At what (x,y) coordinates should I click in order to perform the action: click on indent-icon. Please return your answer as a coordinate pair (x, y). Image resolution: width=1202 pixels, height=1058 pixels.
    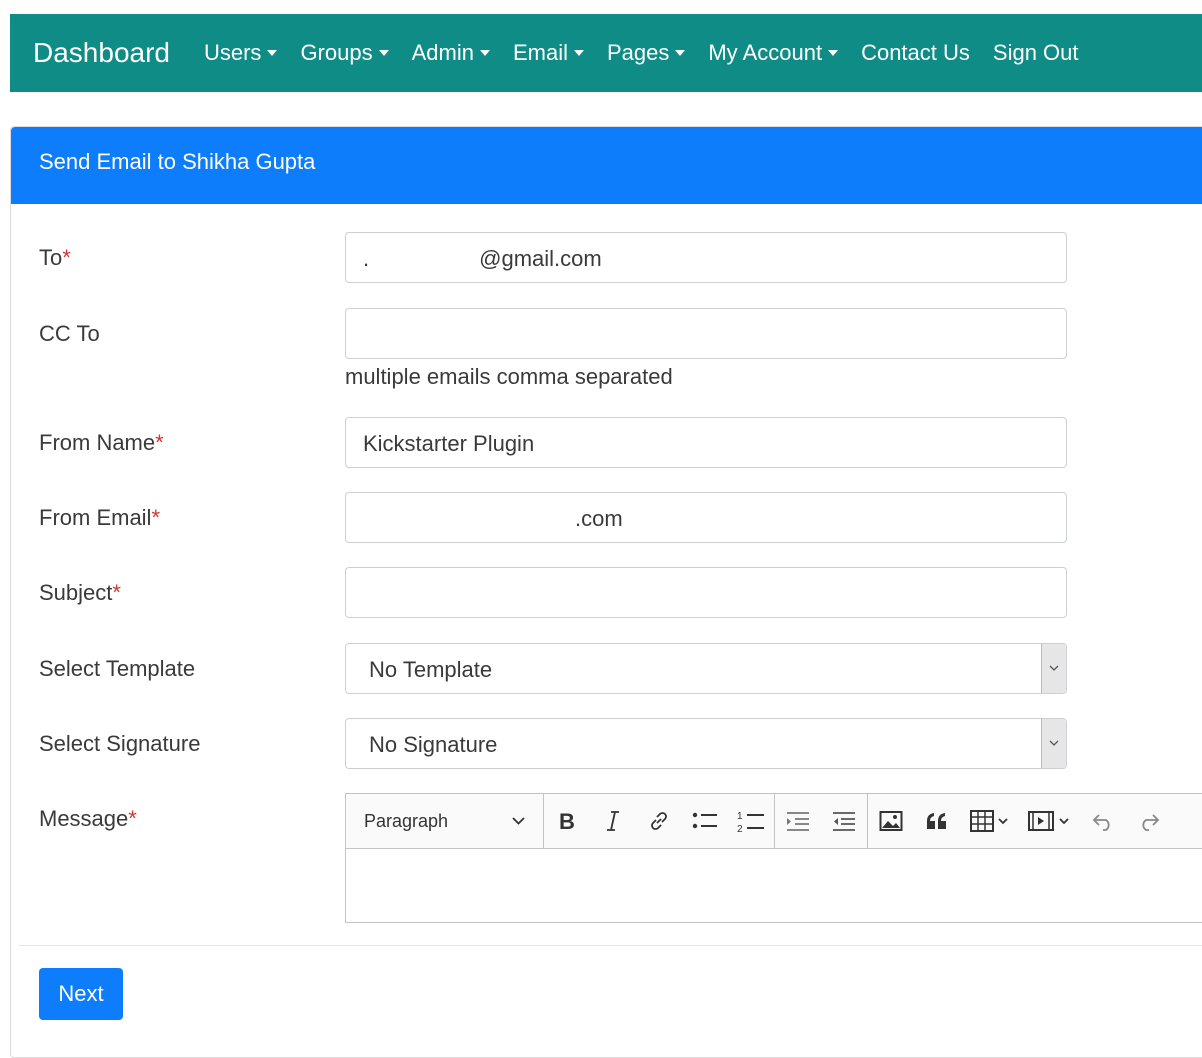
    Looking at the image, I should click on (844, 821).